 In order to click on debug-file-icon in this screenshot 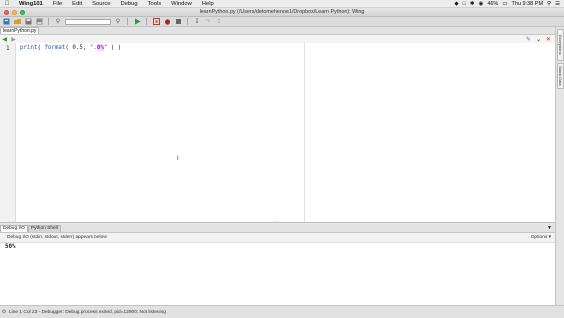, I will do `click(156, 21)`.